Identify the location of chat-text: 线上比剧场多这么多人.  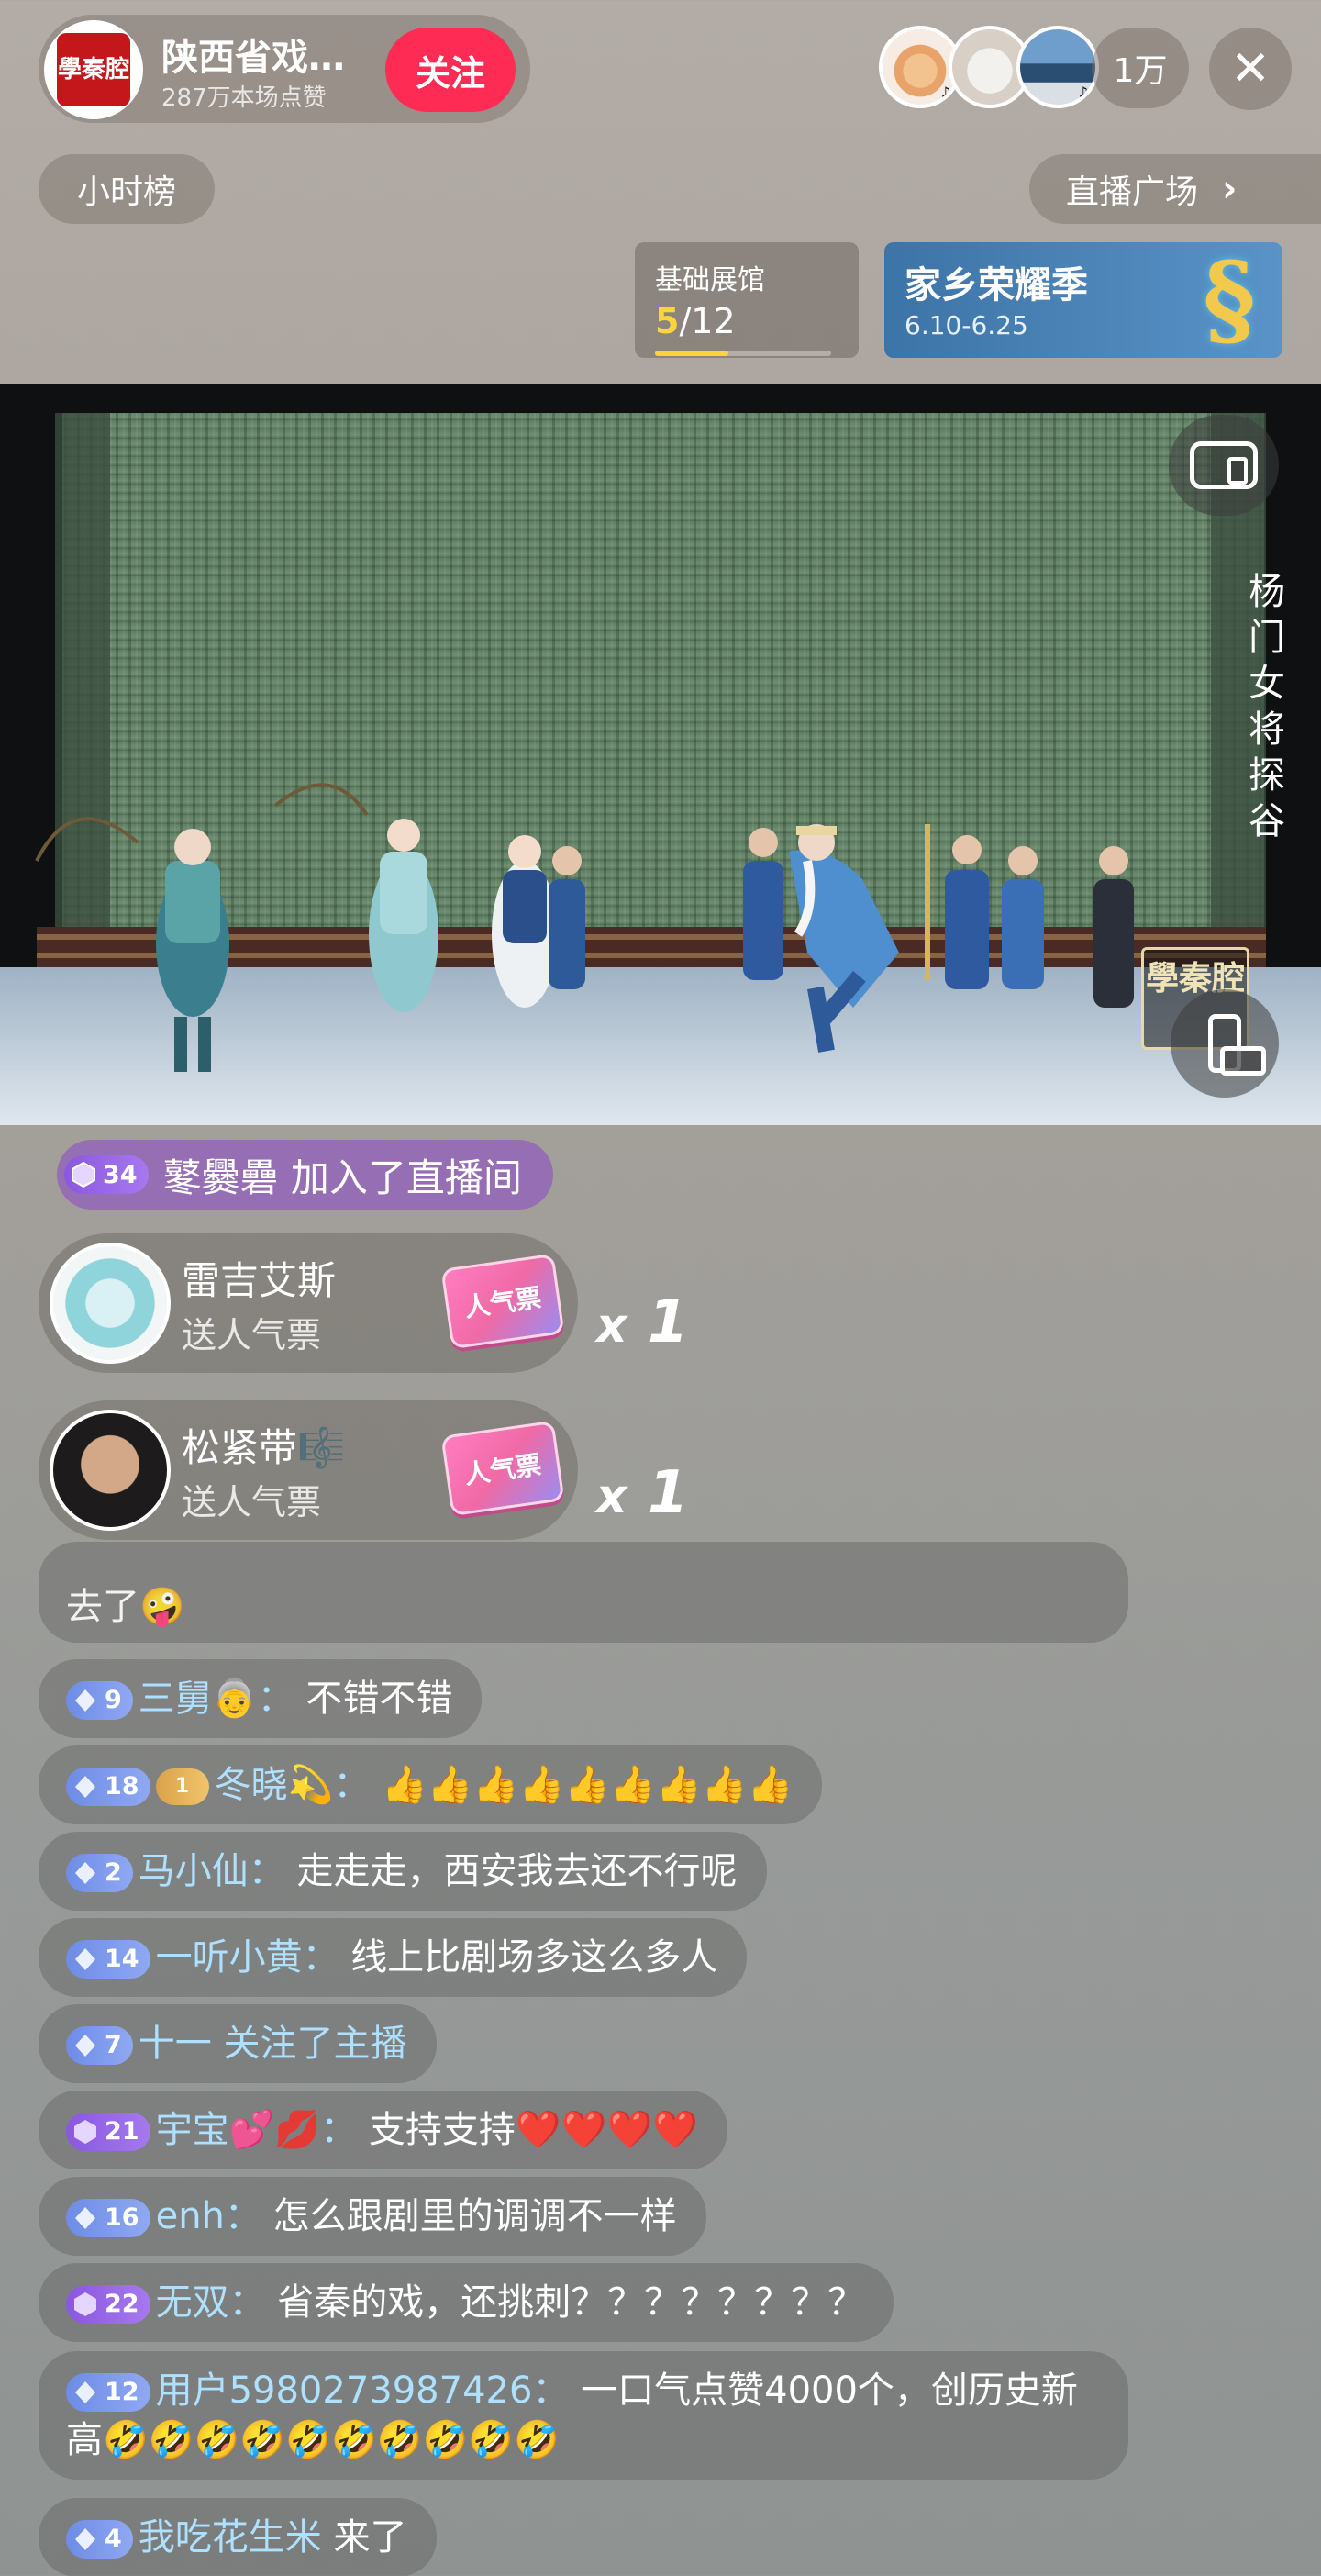
(534, 1957).